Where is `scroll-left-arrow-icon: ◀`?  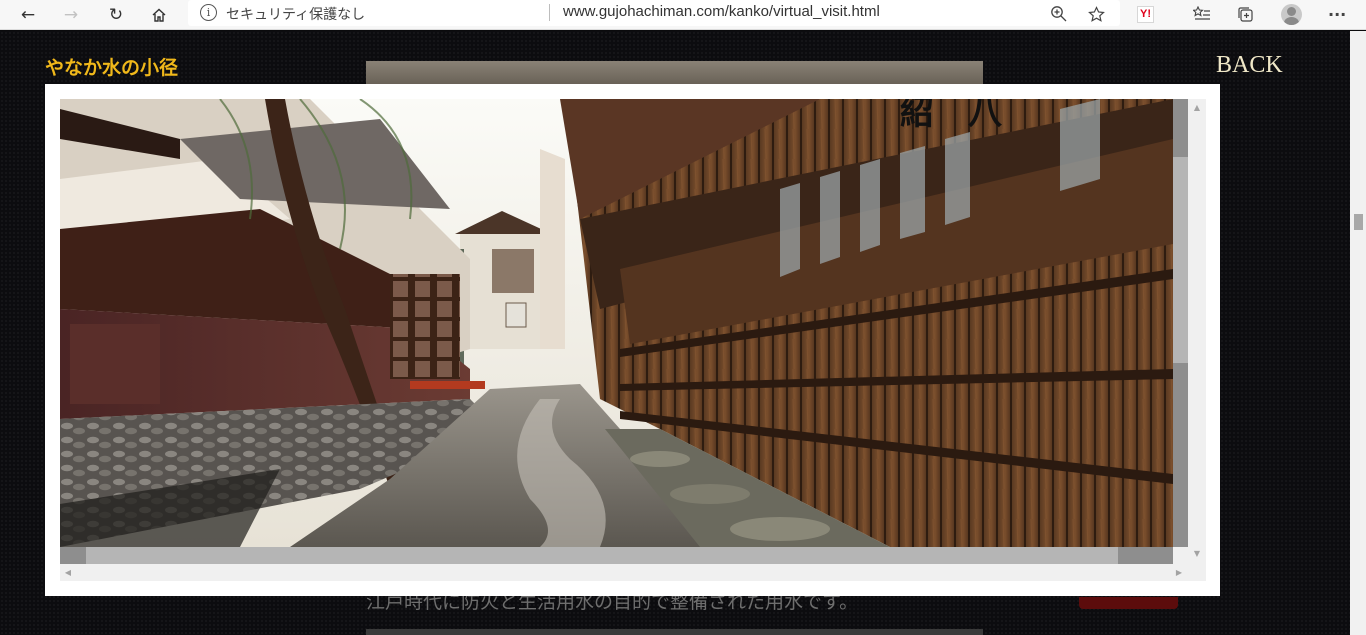 scroll-left-arrow-icon: ◀ is located at coordinates (68, 573).